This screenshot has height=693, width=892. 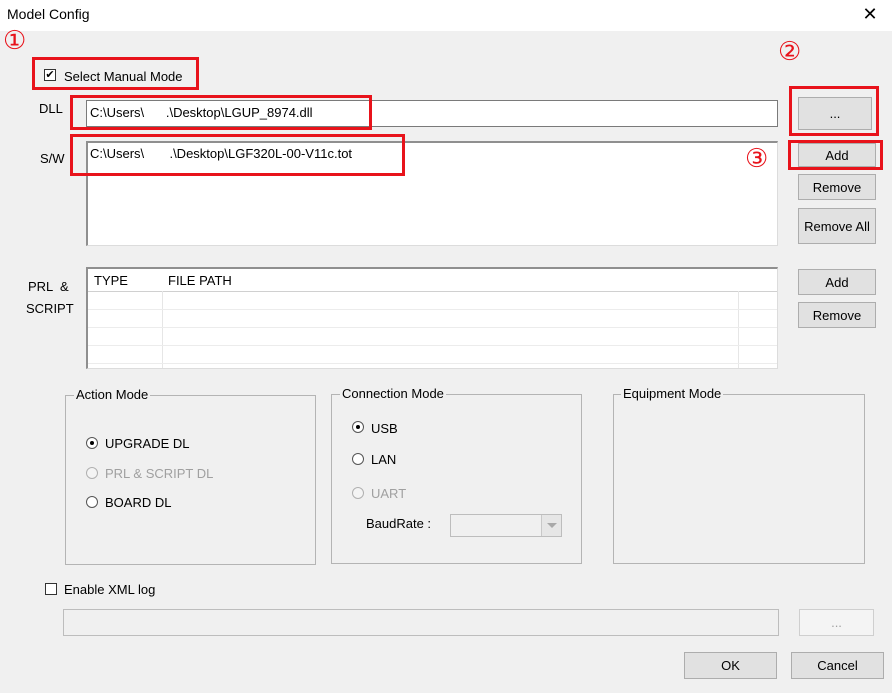 I want to click on highlight-box-browse, so click(x=834, y=111).